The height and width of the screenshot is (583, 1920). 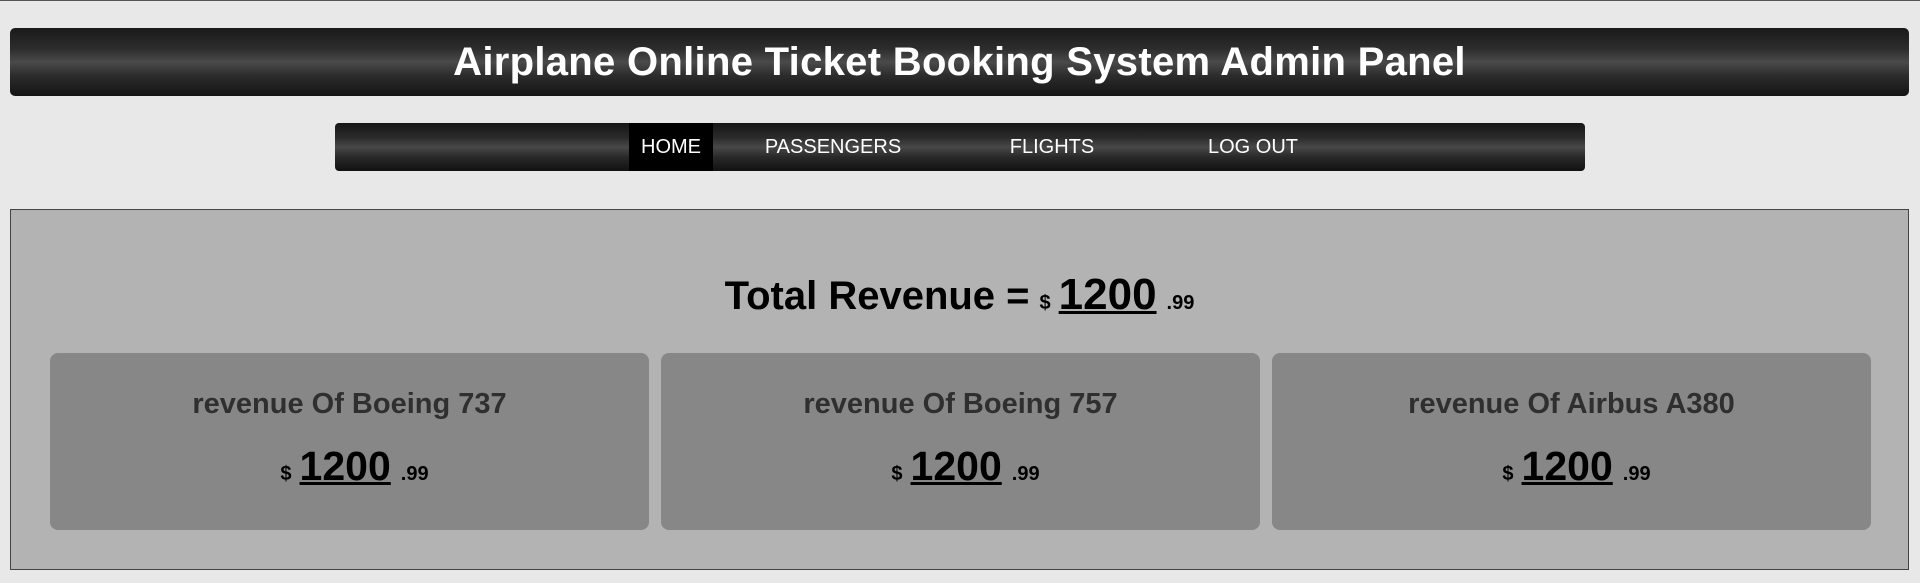 What do you see at coordinates (960, 147) in the screenshot?
I see `main-nav: HOME PASSENGERS FLIGHTS LOG OUT` at bounding box center [960, 147].